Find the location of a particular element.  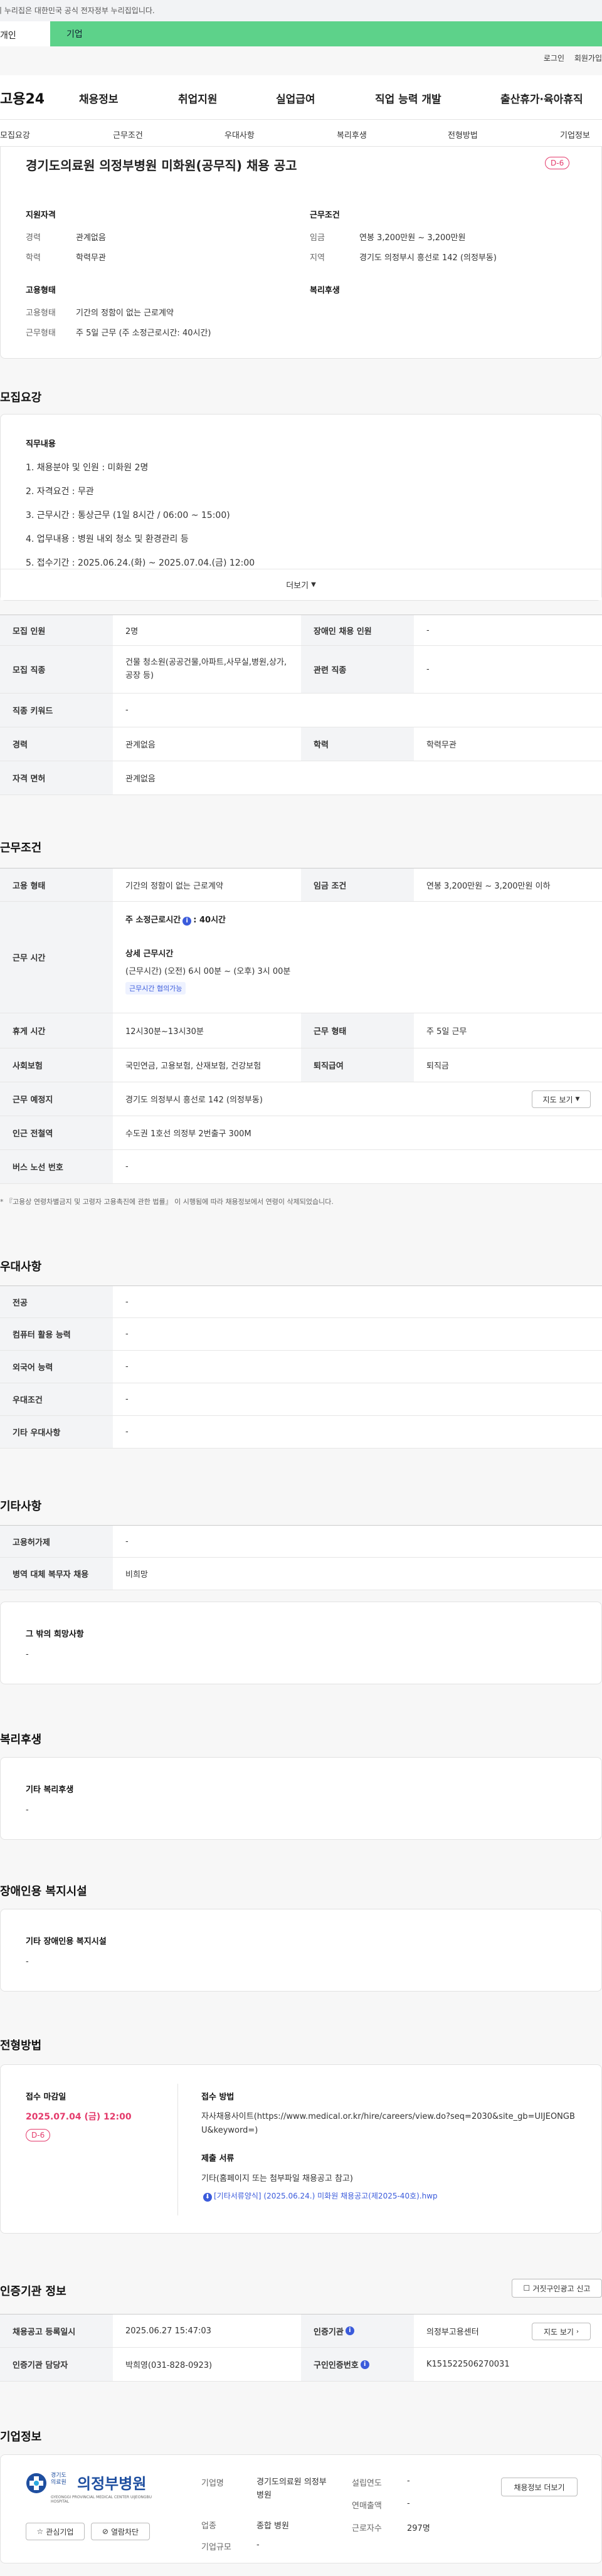

block-view-button: ⊘ 열람차단 is located at coordinates (120, 2531).